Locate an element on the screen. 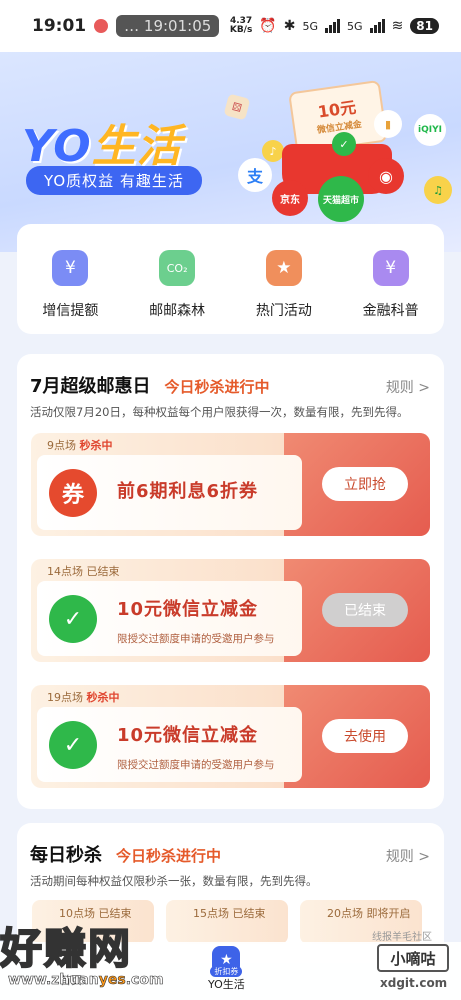 The width and height of the screenshot is (461, 1000). net-speed: 4.37 KB/s is located at coordinates (241, 26).